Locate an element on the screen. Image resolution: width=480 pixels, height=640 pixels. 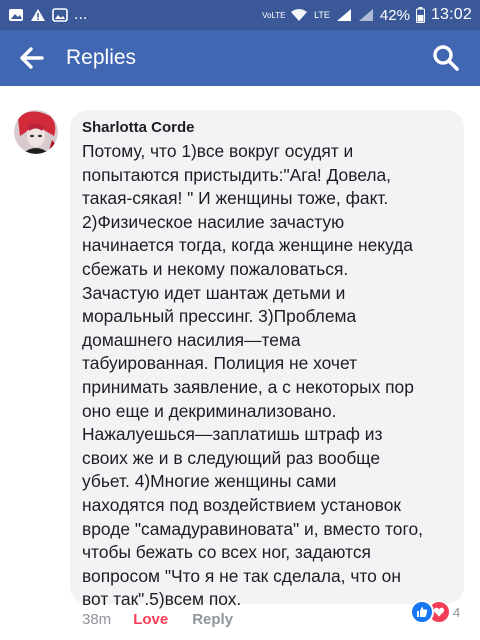
reaction-summary: 4 is located at coordinates (435, 612).